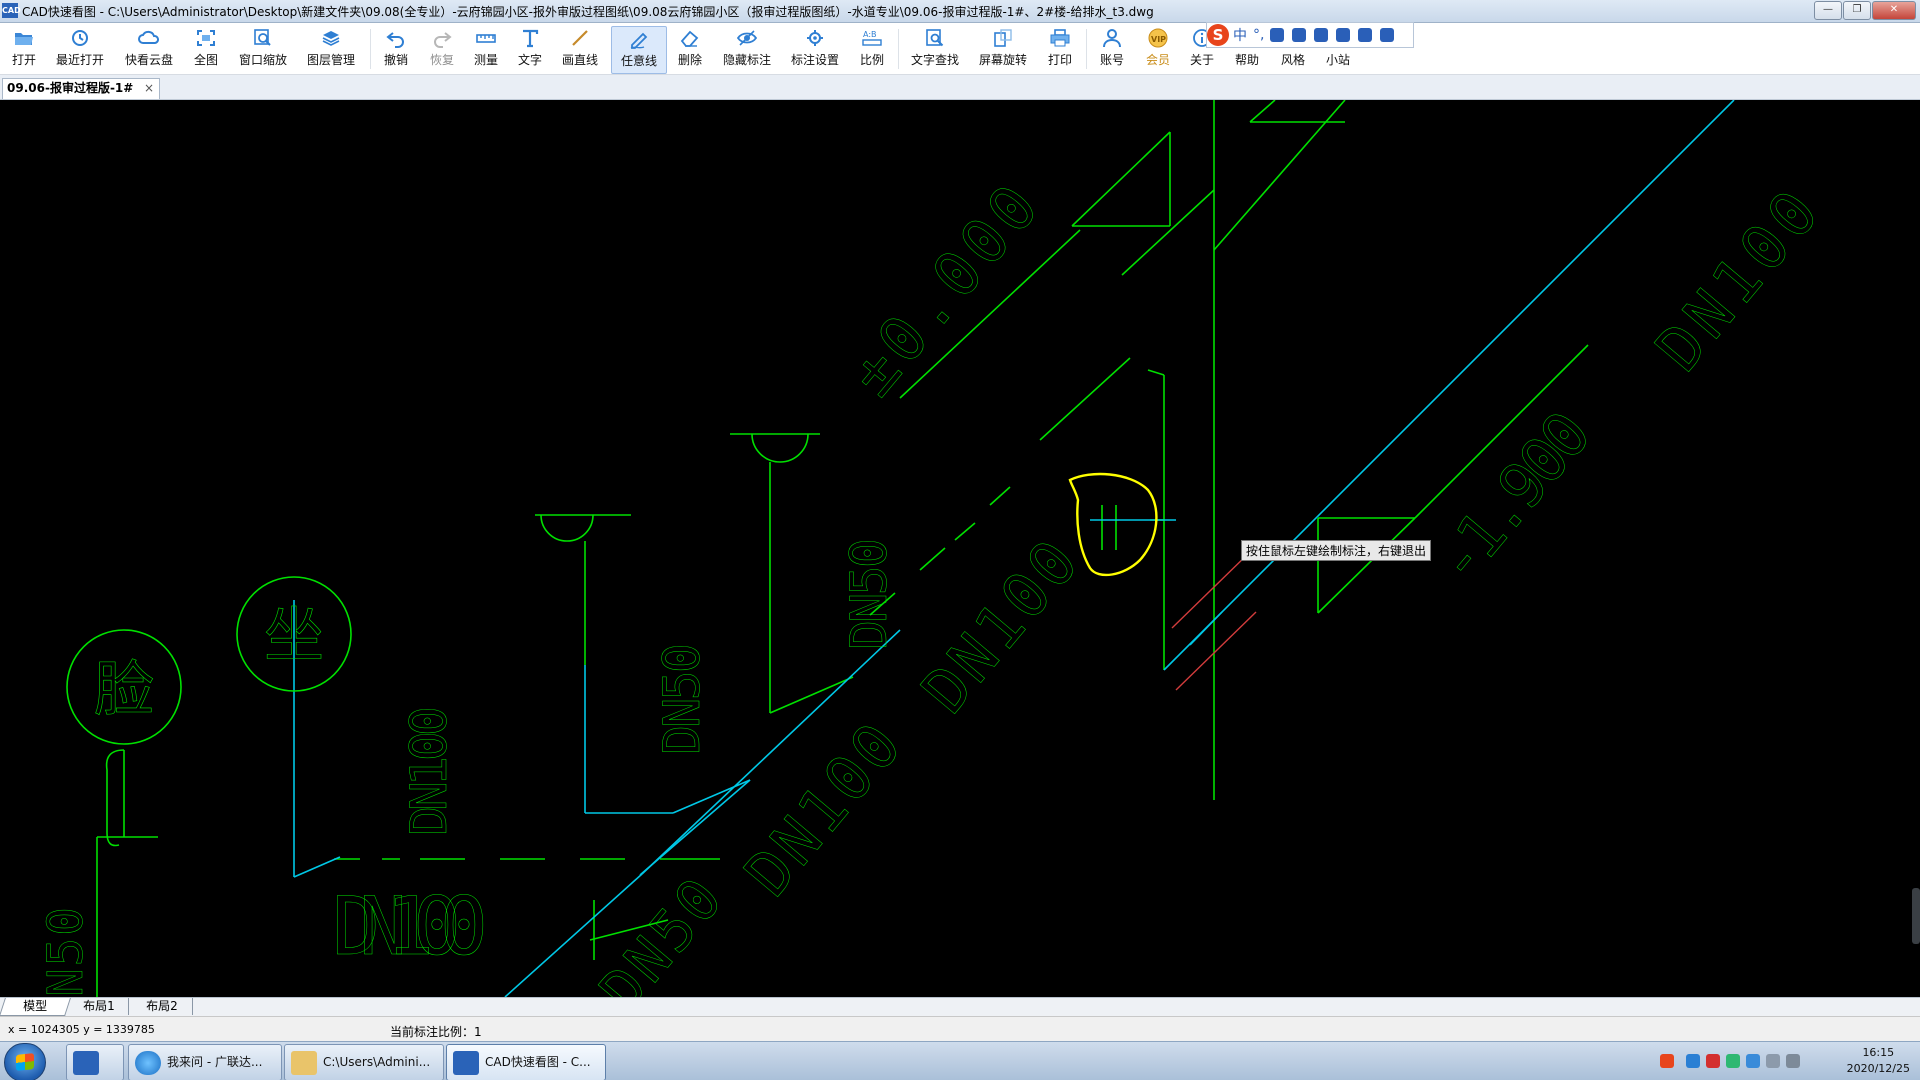 The height and width of the screenshot is (1080, 1920). I want to click on text-icon, so click(531, 38).